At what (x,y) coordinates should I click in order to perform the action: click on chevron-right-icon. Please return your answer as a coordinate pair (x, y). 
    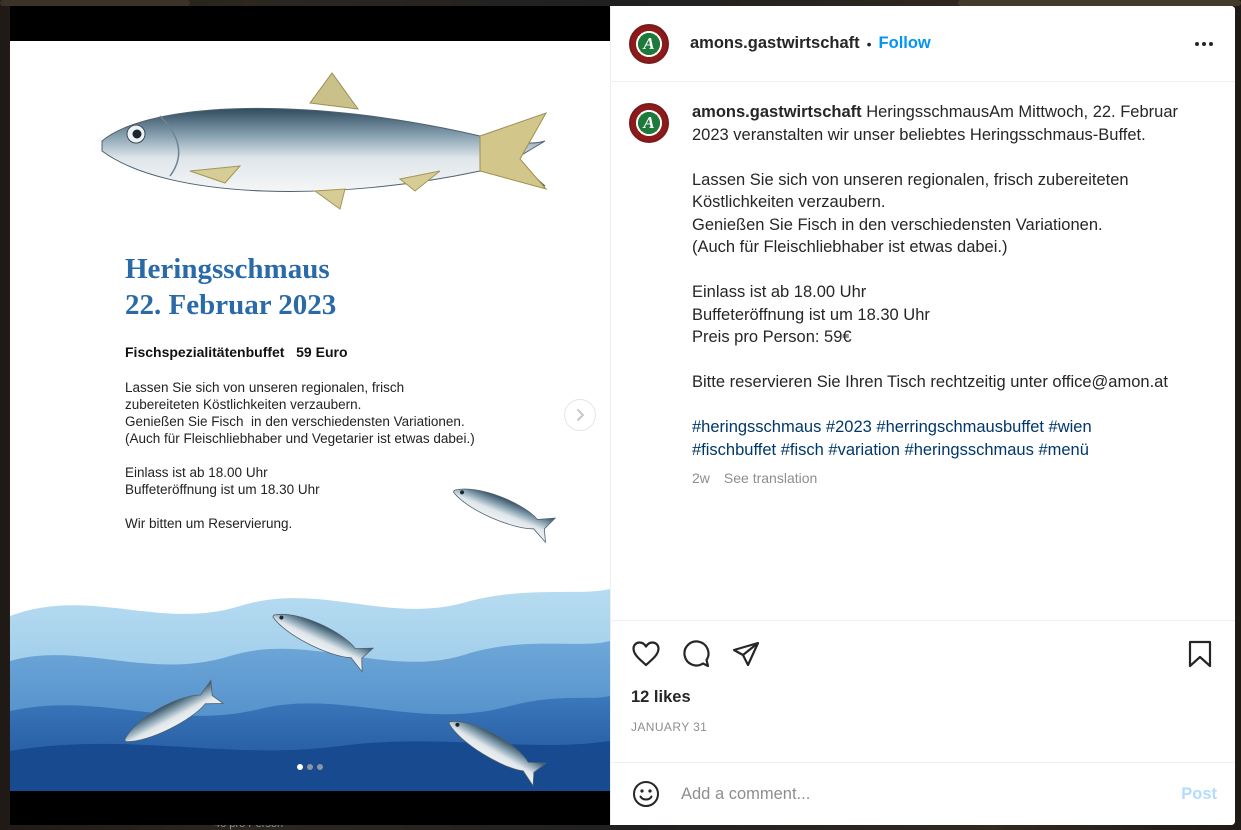
    Looking at the image, I should click on (580, 415).